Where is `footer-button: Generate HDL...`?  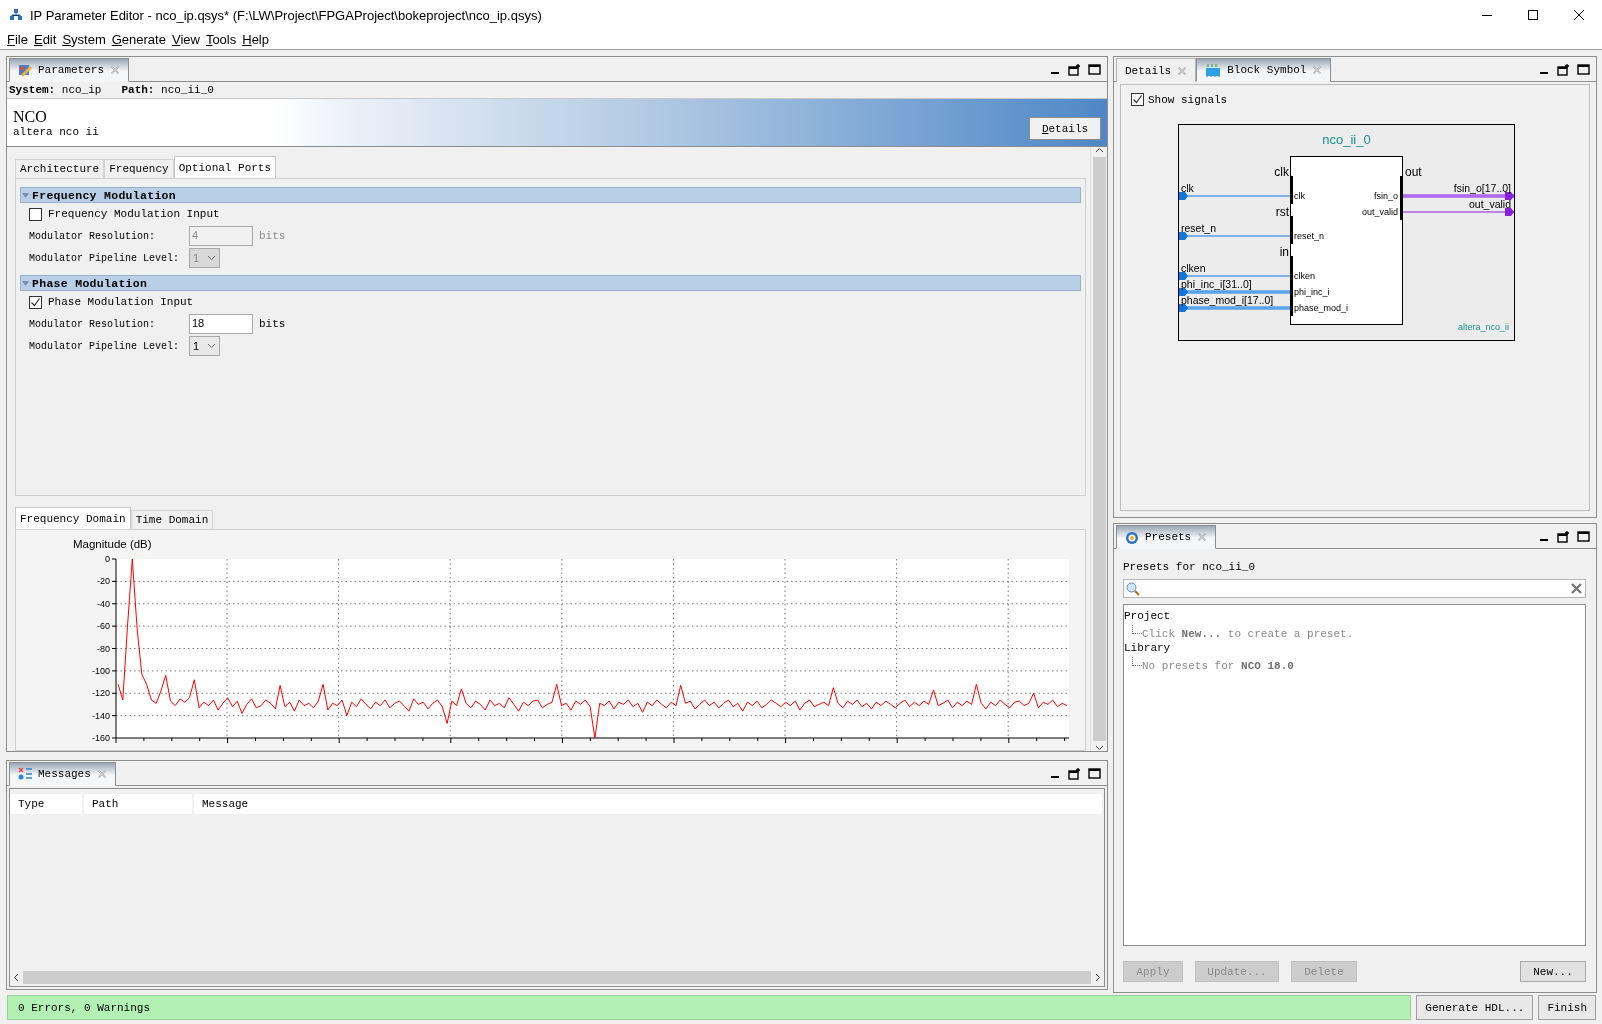 footer-button: Generate HDL... is located at coordinates (1475, 1007).